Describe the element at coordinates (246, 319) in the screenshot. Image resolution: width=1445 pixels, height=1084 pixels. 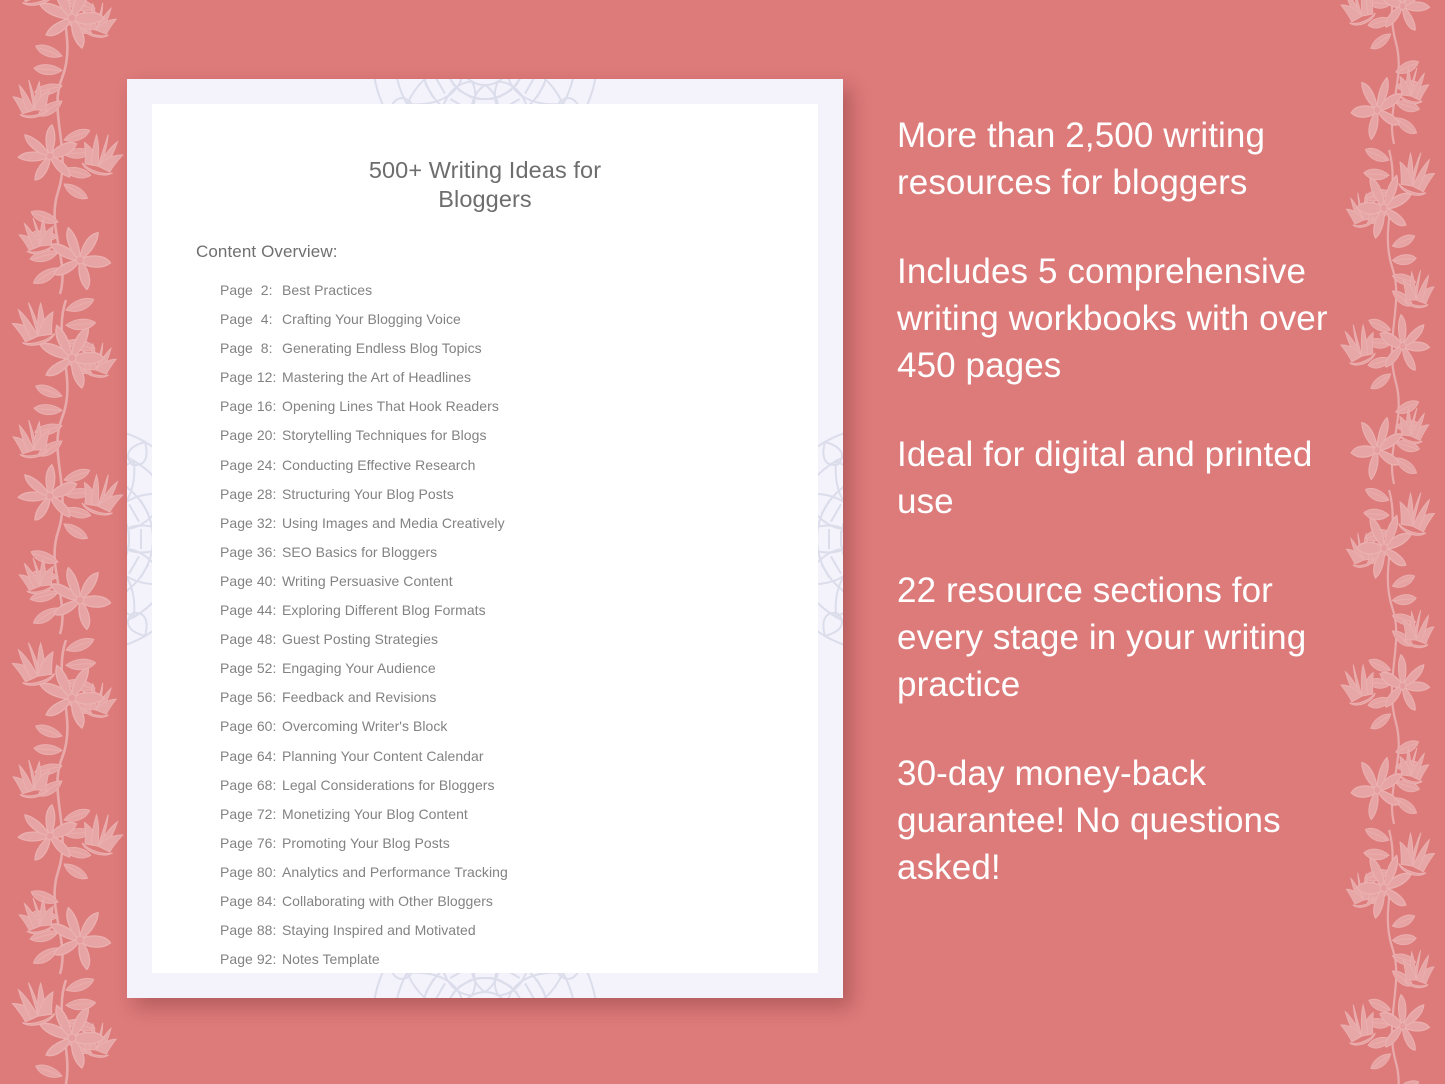
I see `toc-page-number: Page 4:` at that location.